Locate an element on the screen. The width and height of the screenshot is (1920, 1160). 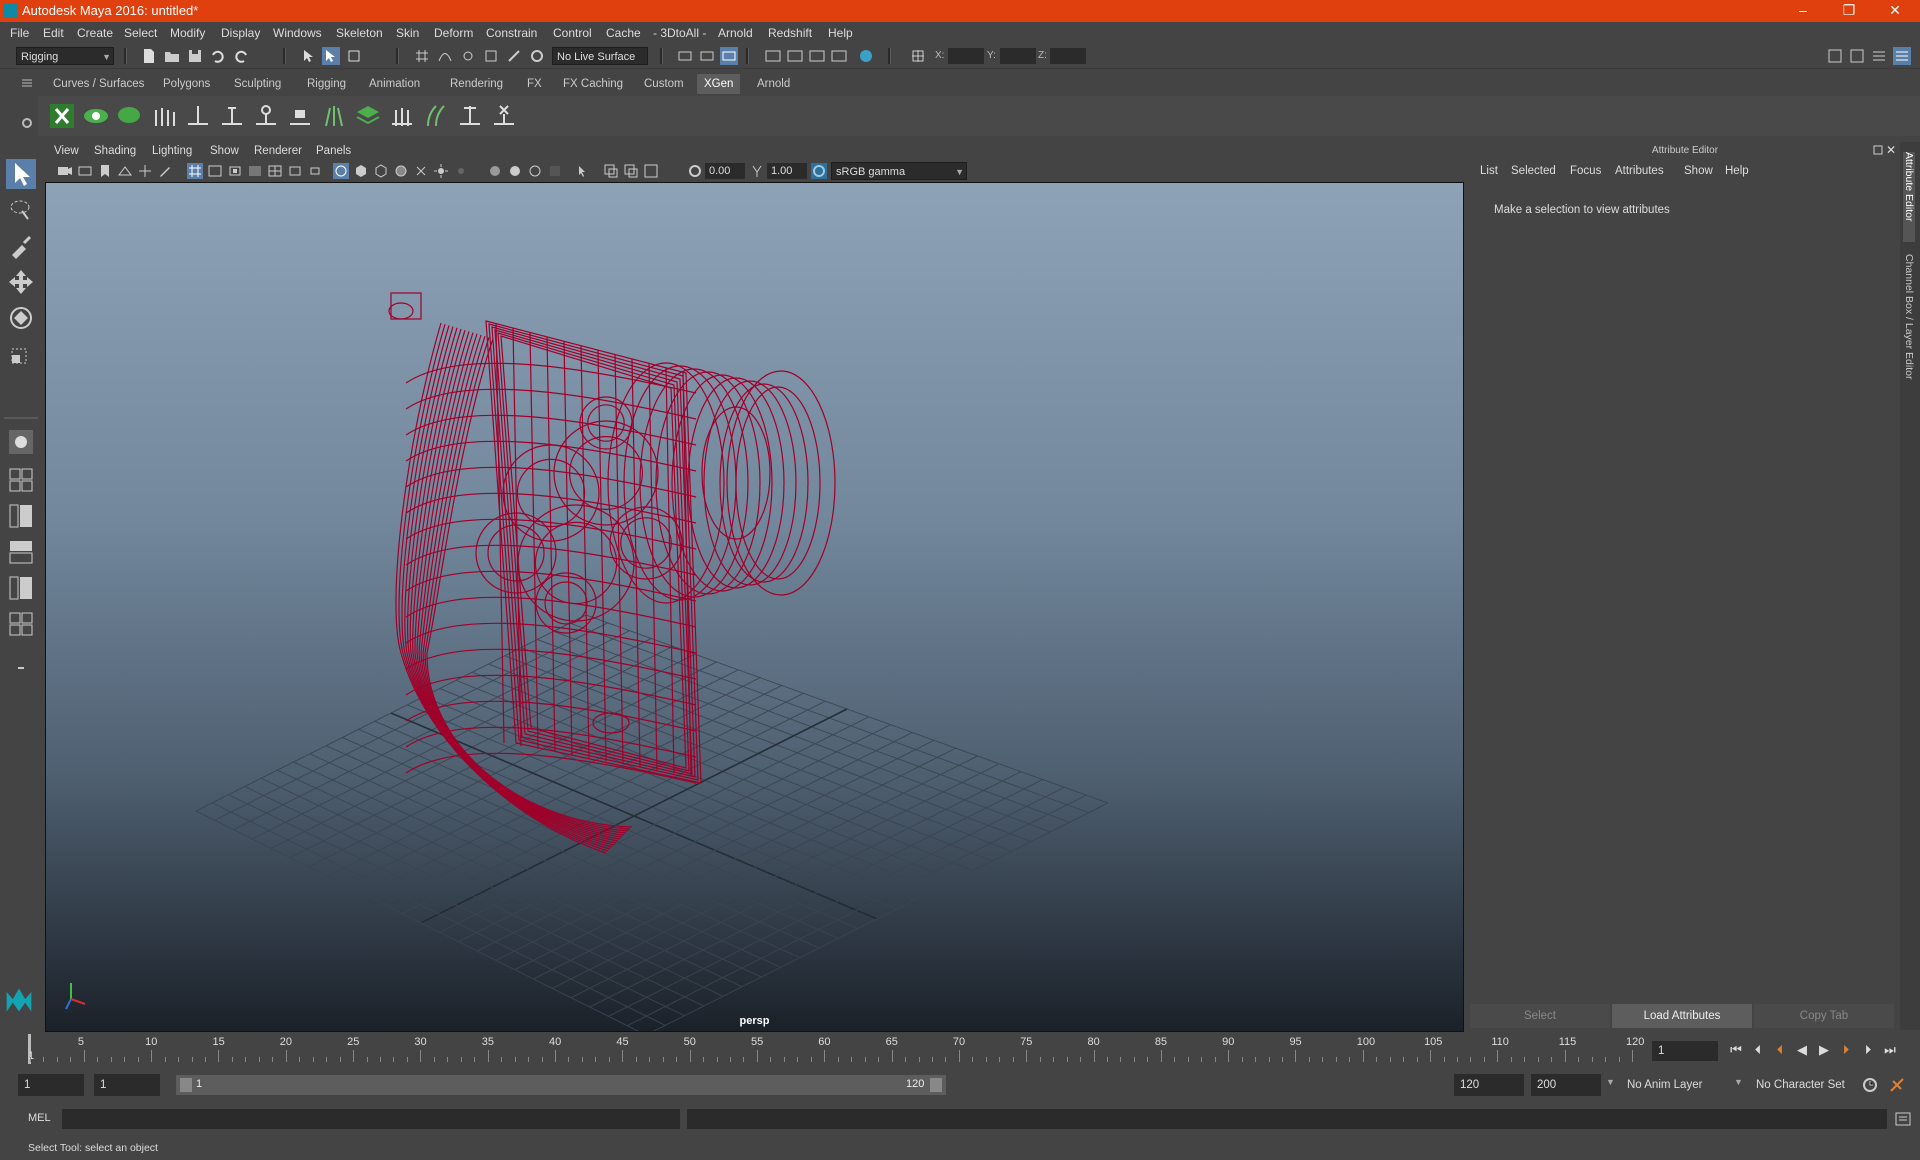
color-management-icon is located at coordinates (819, 171).